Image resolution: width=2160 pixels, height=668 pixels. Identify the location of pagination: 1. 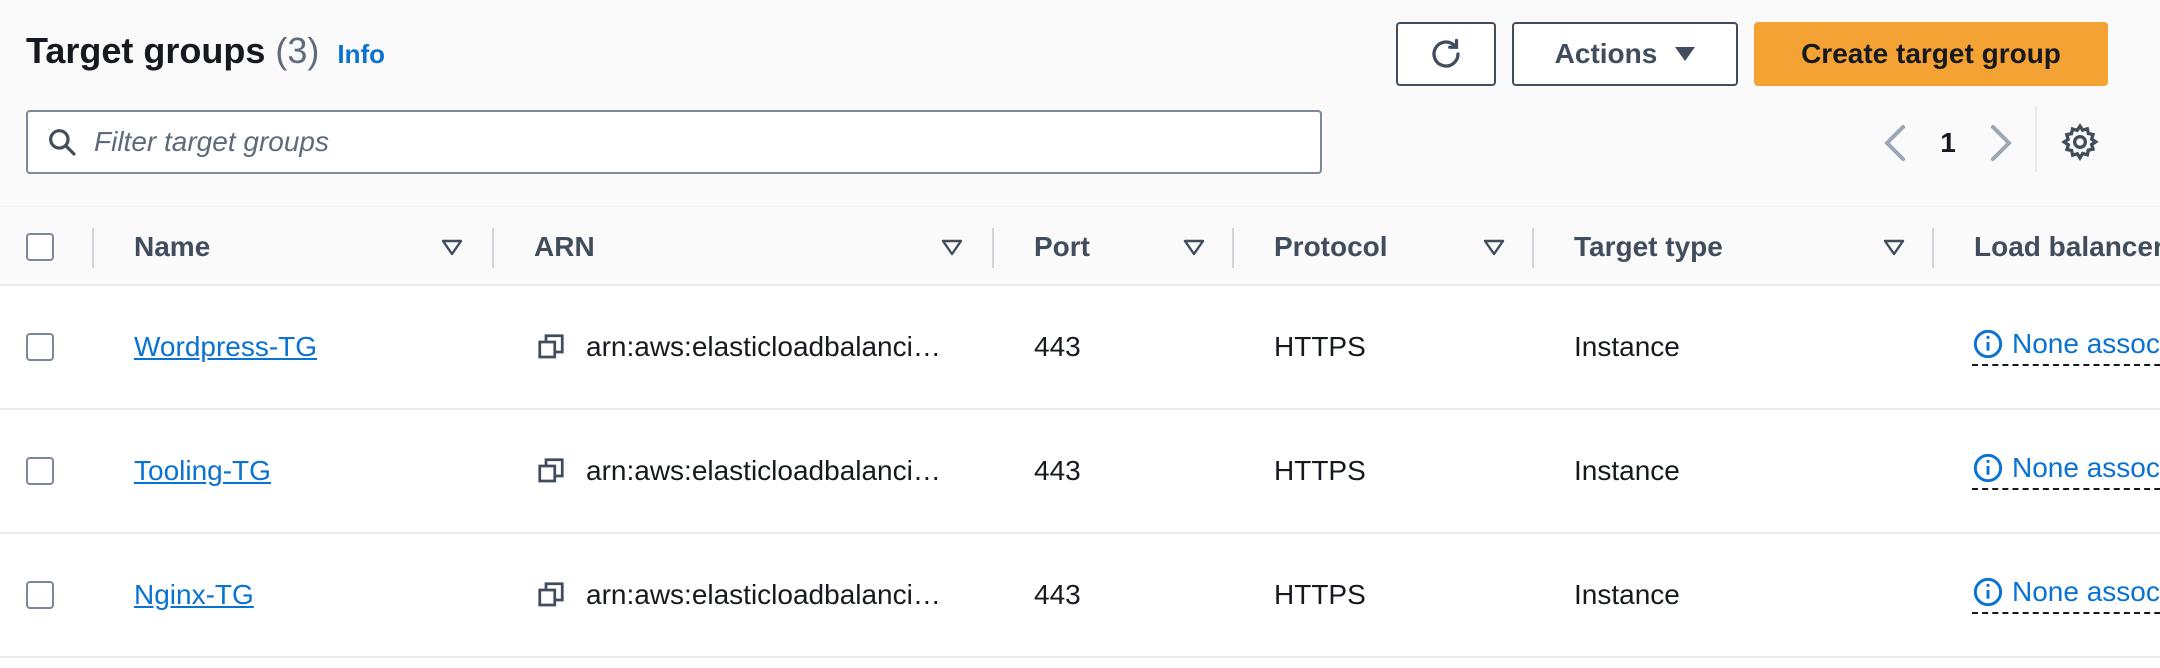
(1948, 143).